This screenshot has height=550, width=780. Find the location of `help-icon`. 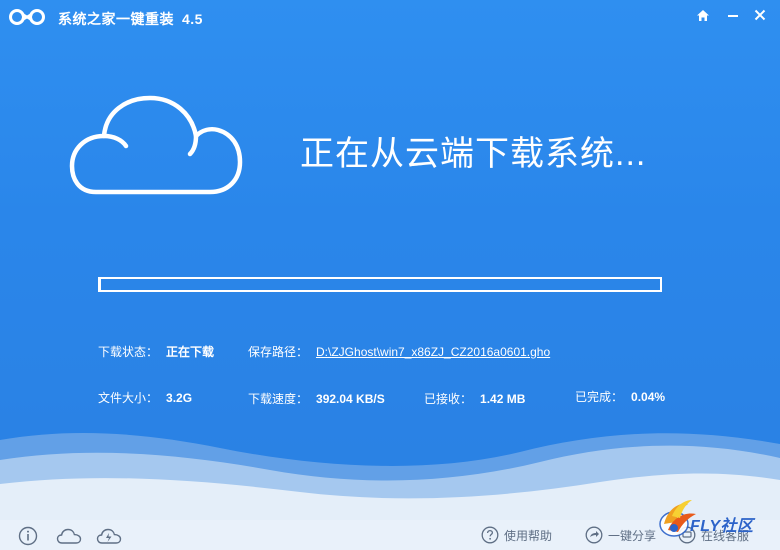

help-icon is located at coordinates (490, 535).